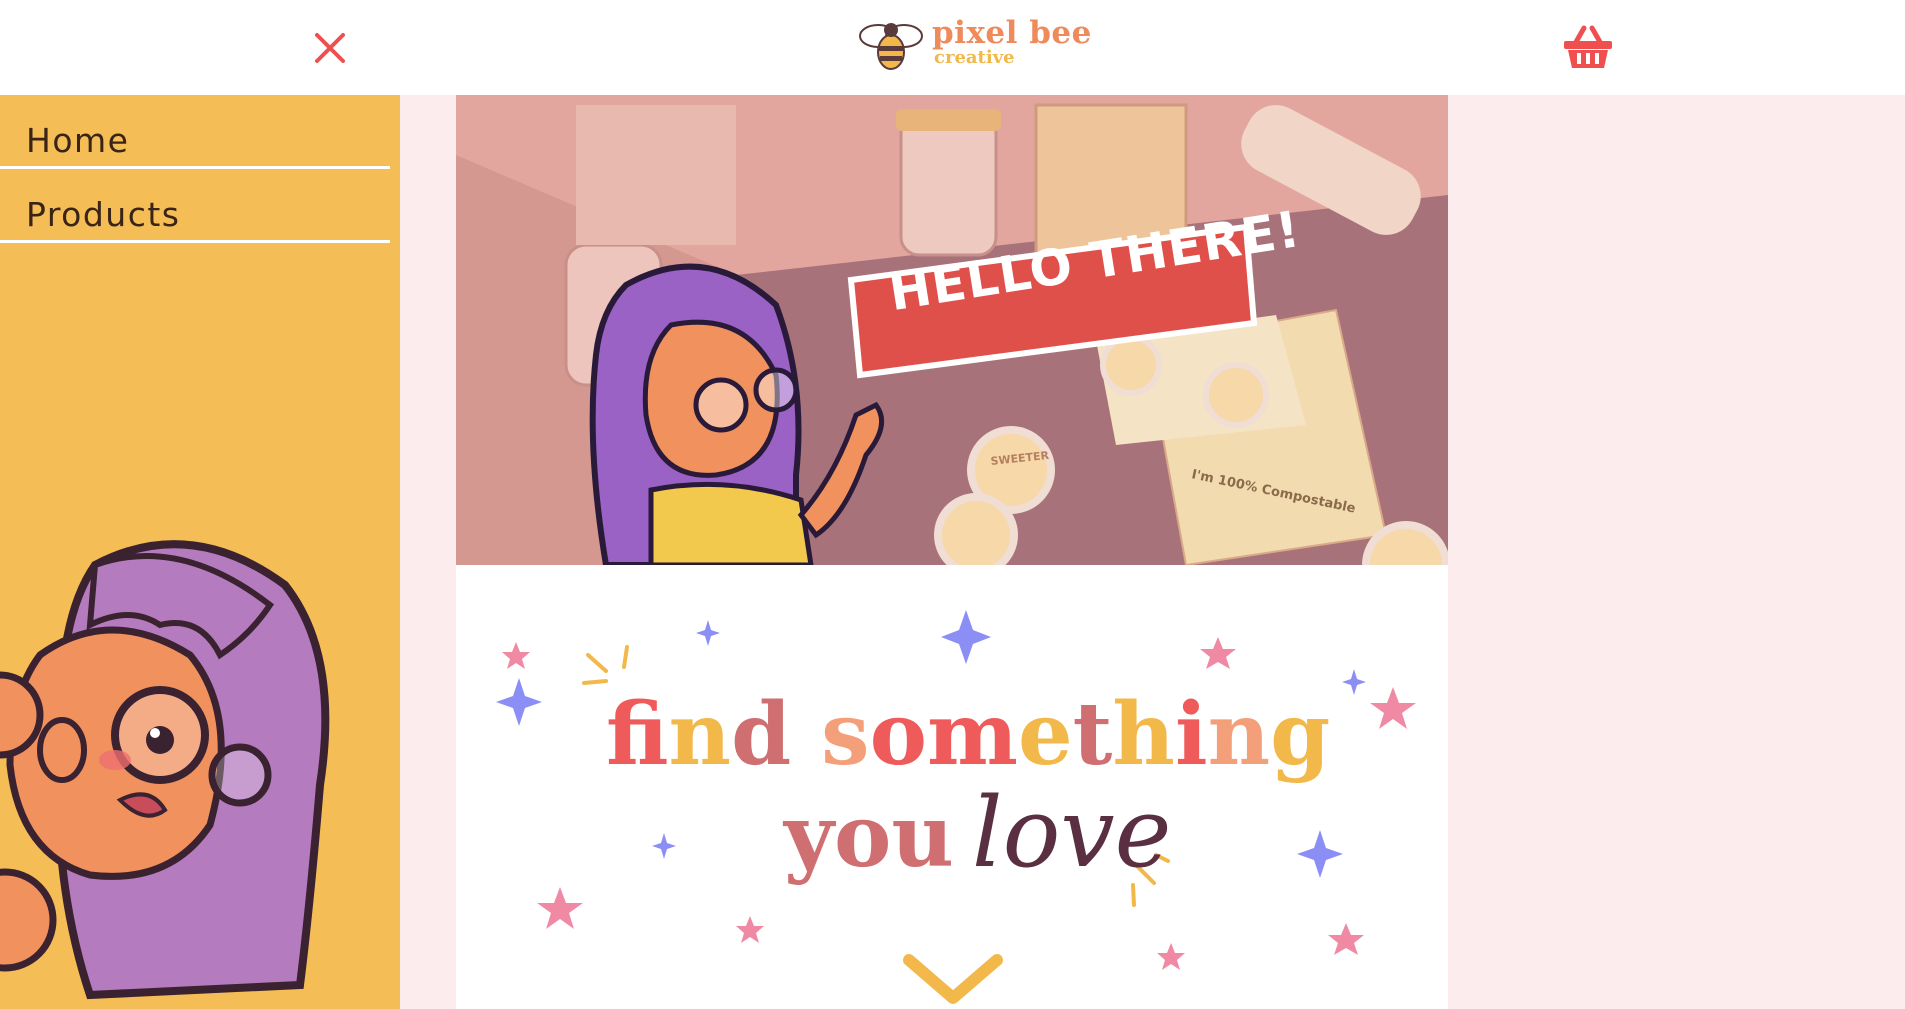  What do you see at coordinates (1300, 734) in the screenshot?
I see `tagline-letter: g` at bounding box center [1300, 734].